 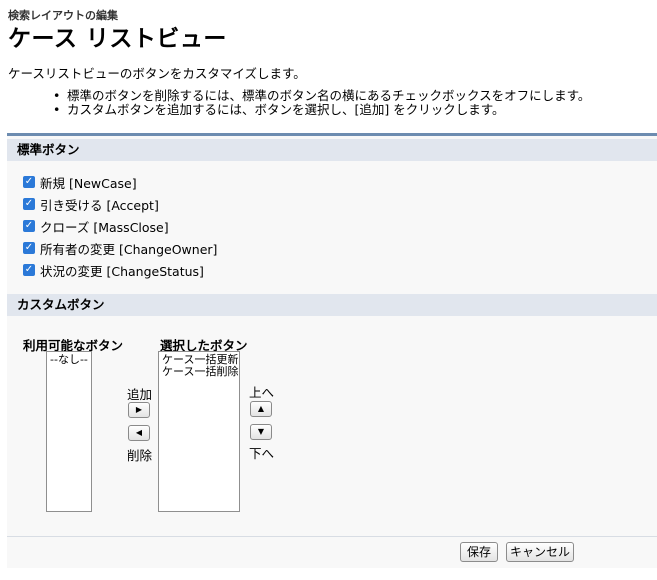 I want to click on arrow-right-icon: ▶, so click(x=139, y=409).